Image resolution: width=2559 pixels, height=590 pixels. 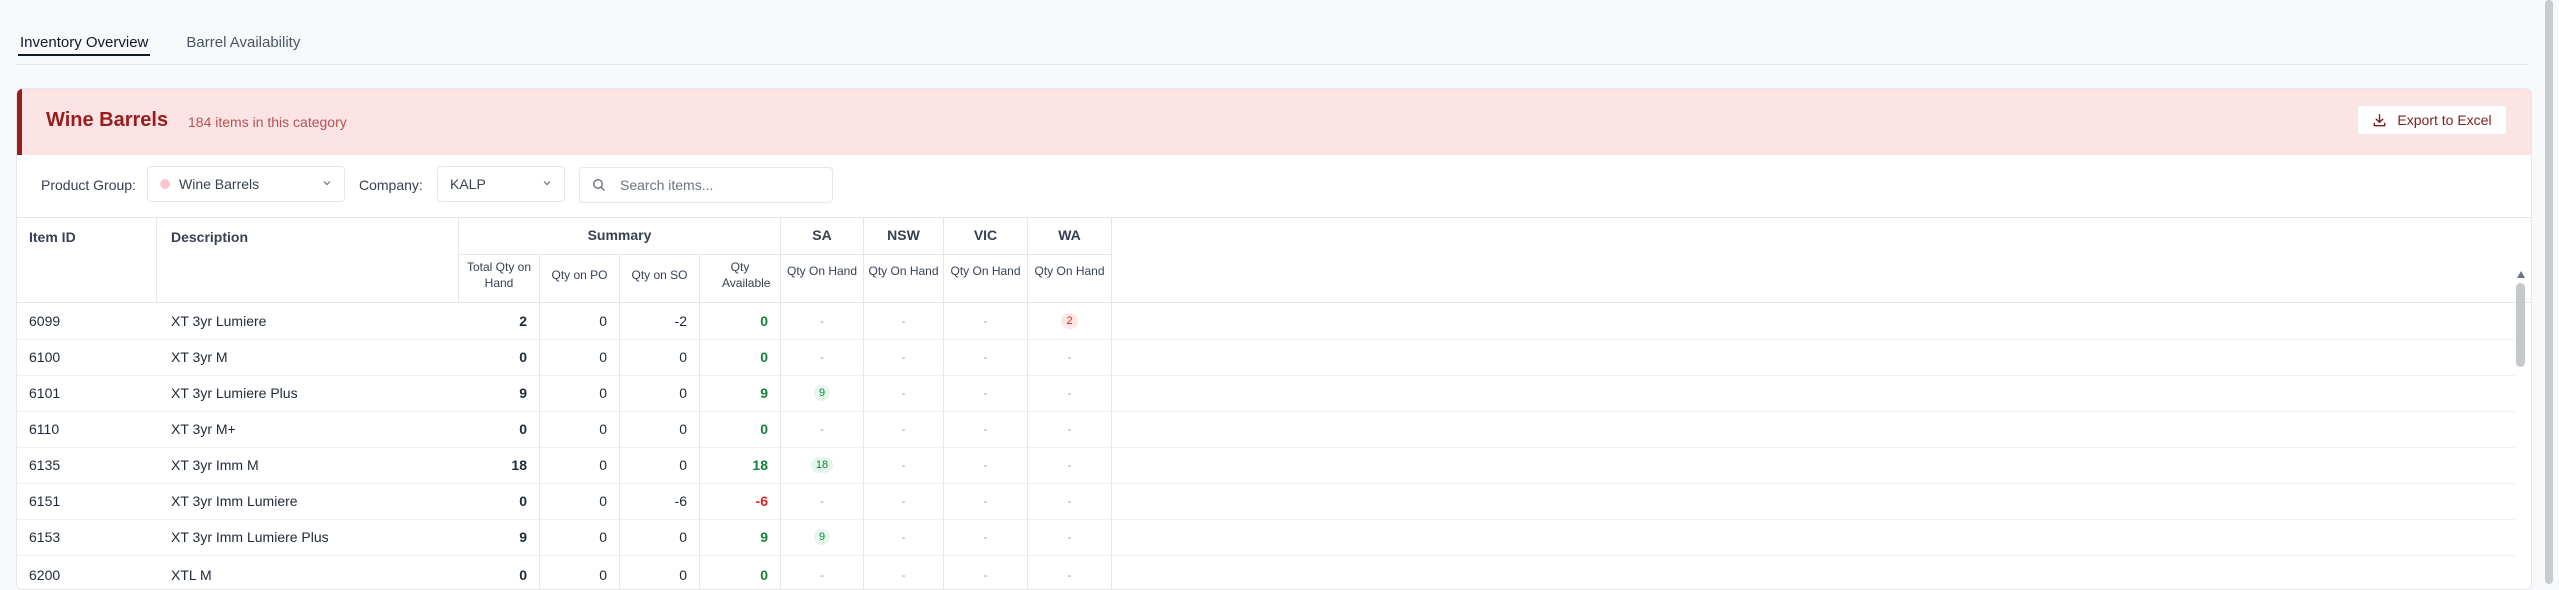 I want to click on scroll-up-arrow-icon, so click(x=2521, y=274).